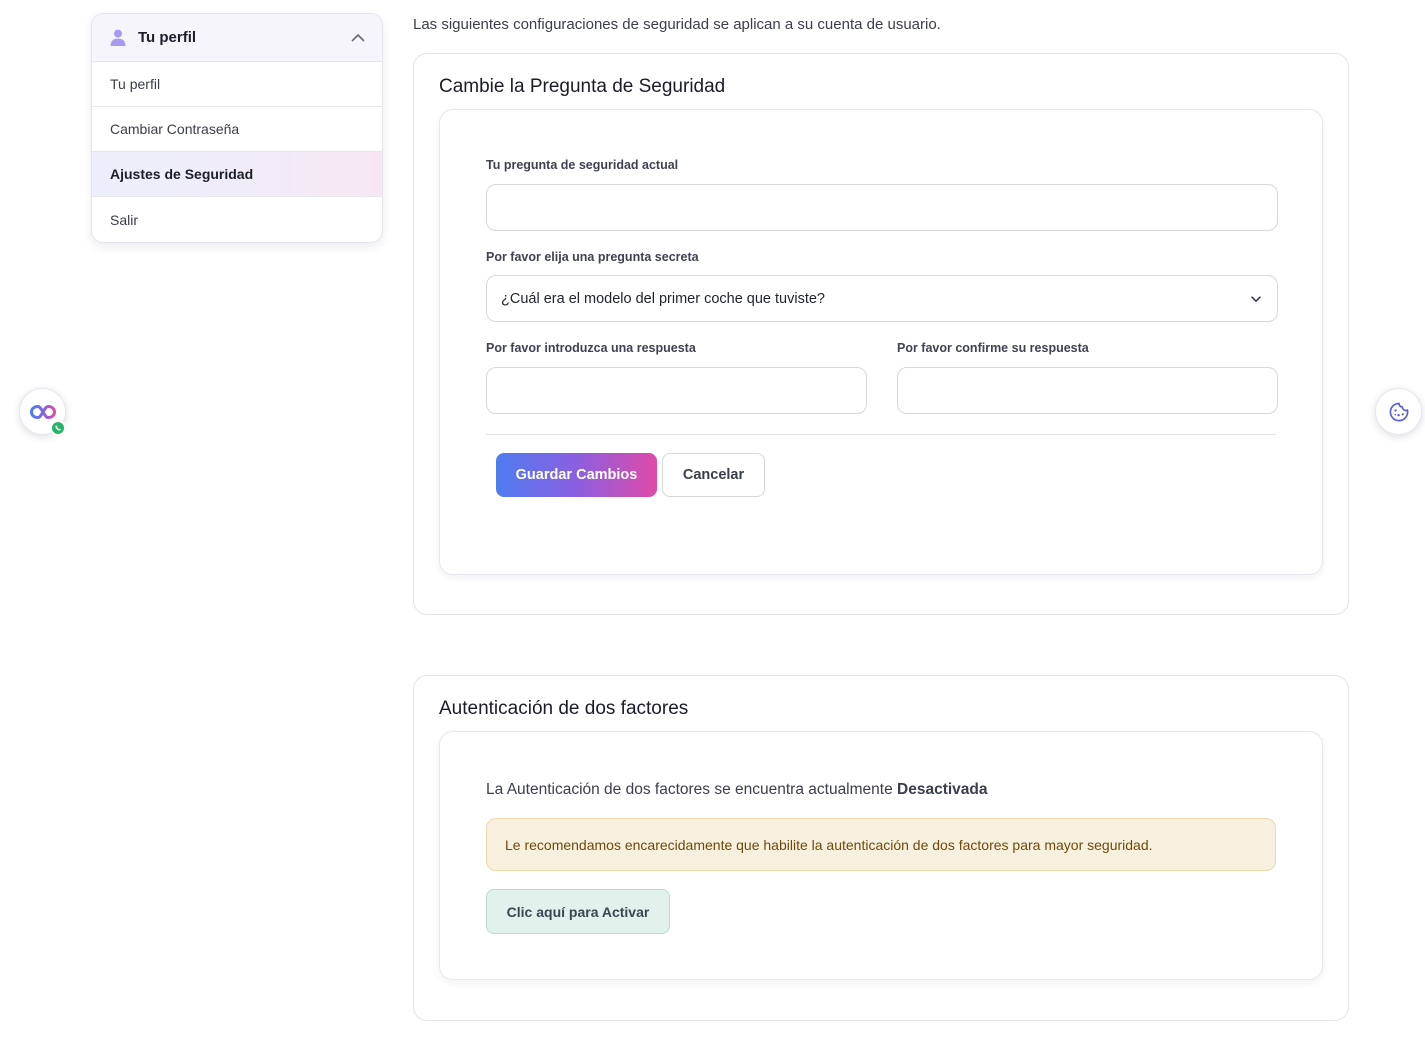 The height and width of the screenshot is (1054, 1425). What do you see at coordinates (942, 789) in the screenshot?
I see `two-factor-status-value: Desactivada` at bounding box center [942, 789].